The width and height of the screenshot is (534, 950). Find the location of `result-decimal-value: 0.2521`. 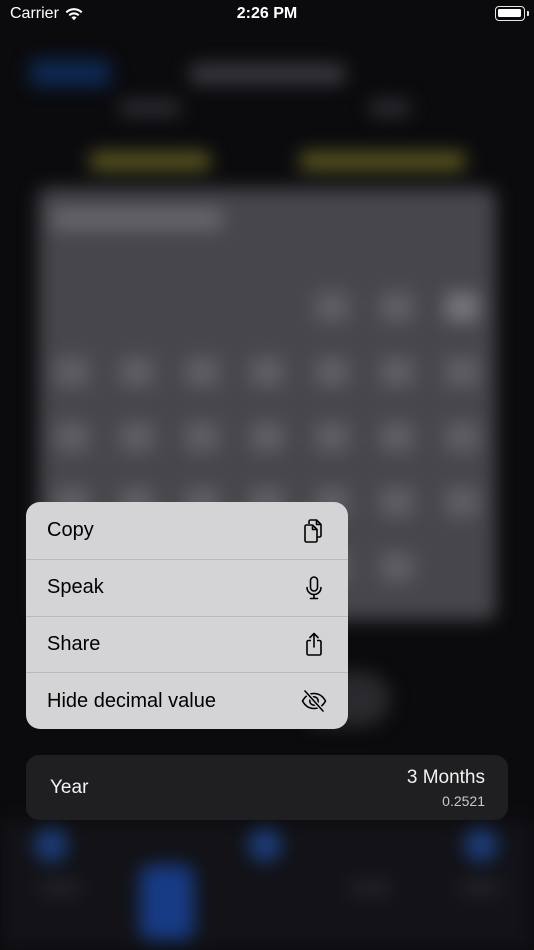

result-decimal-value: 0.2521 is located at coordinates (463, 801).